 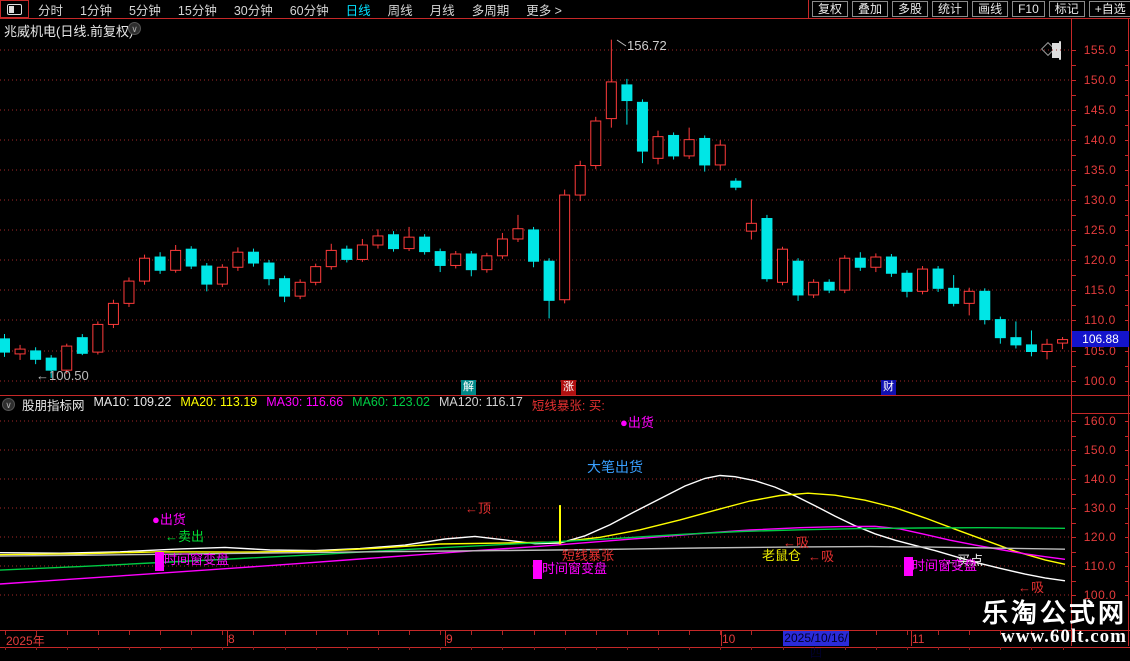 What do you see at coordinates (1100, 566) in the screenshot?
I see `axis-label: 110.0` at bounding box center [1100, 566].